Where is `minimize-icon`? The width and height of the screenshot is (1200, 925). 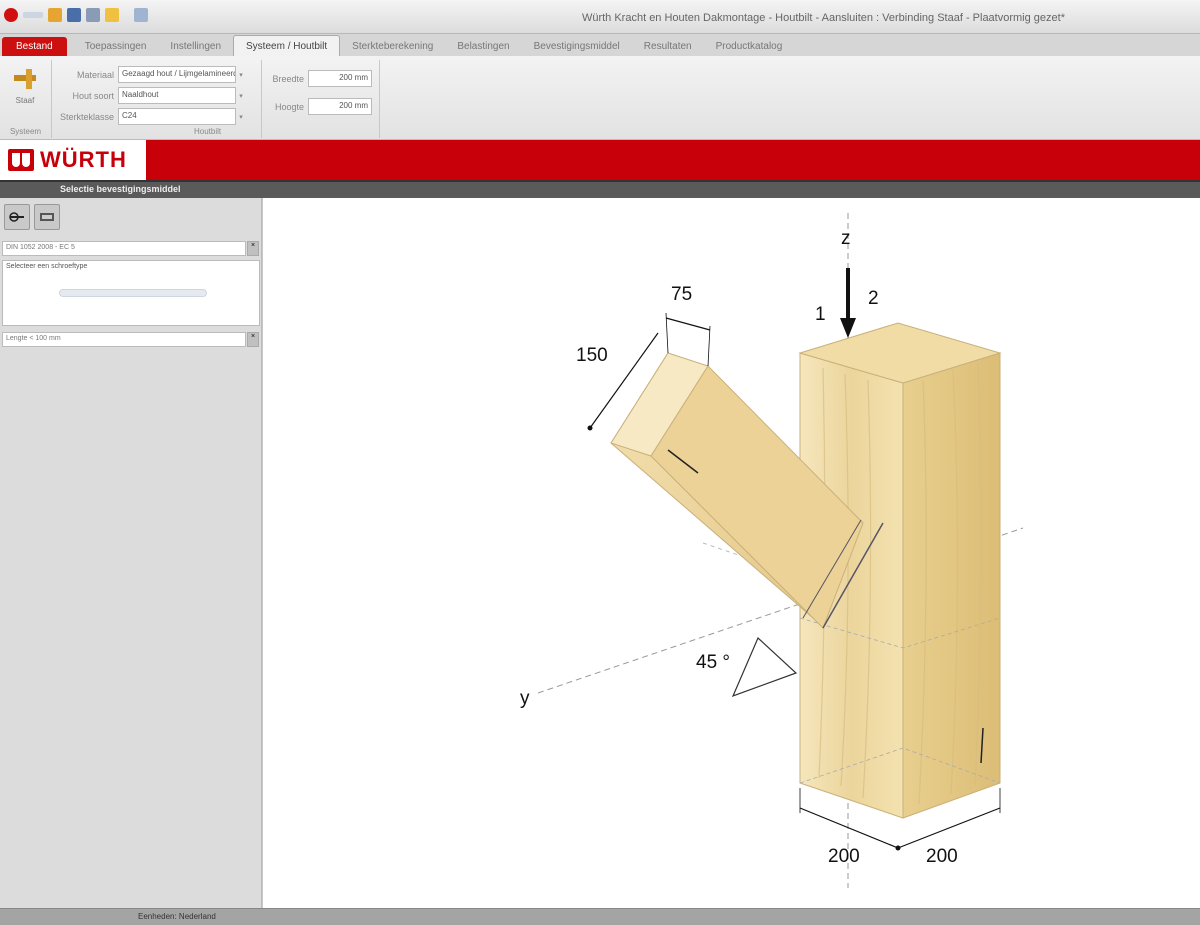 minimize-icon is located at coordinates (33, 15).